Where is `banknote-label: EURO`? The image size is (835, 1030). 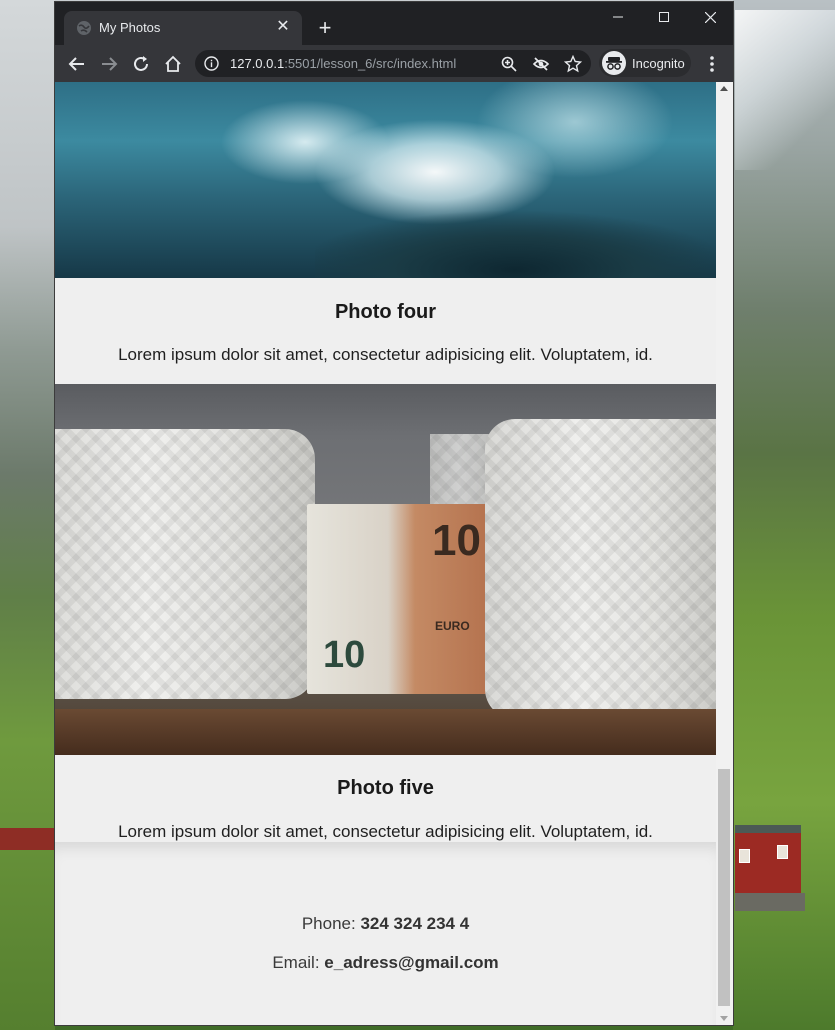 banknote-label: EURO is located at coordinates (452, 626).